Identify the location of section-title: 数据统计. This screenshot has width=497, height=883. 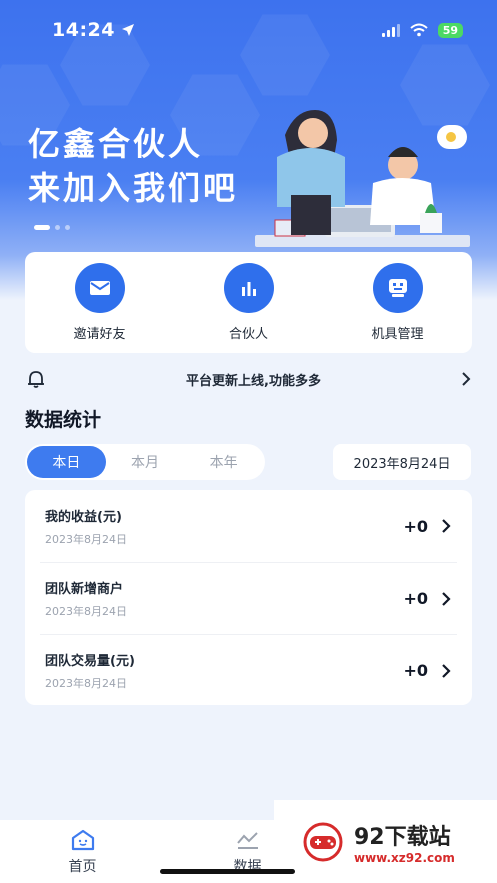
(63, 420).